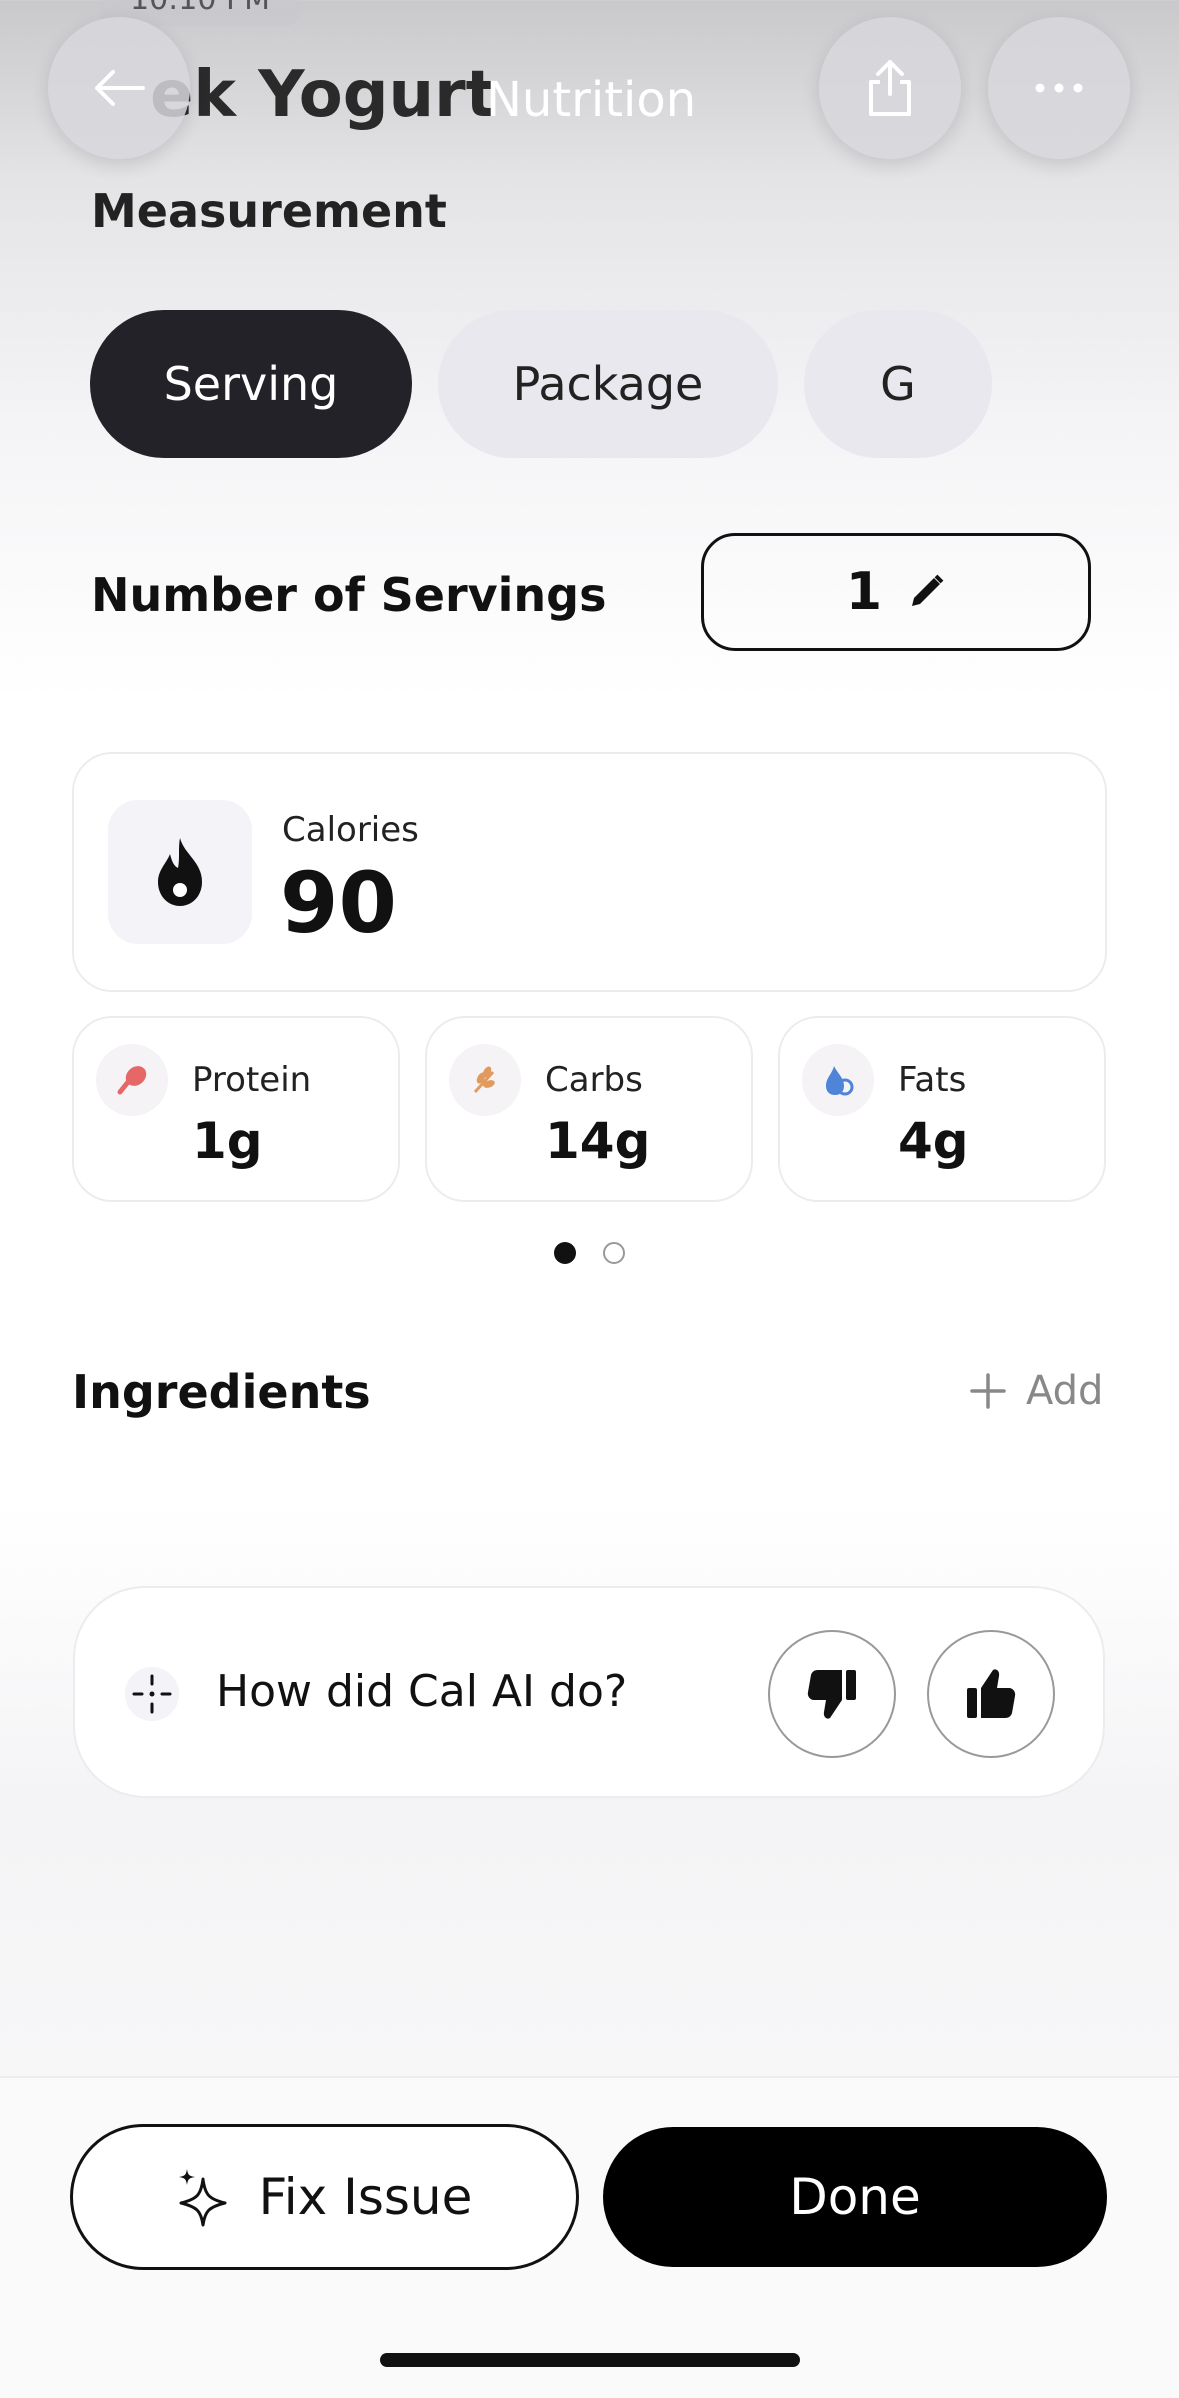  What do you see at coordinates (932, 1080) in the screenshot?
I see `macro-label-fats: Fats` at bounding box center [932, 1080].